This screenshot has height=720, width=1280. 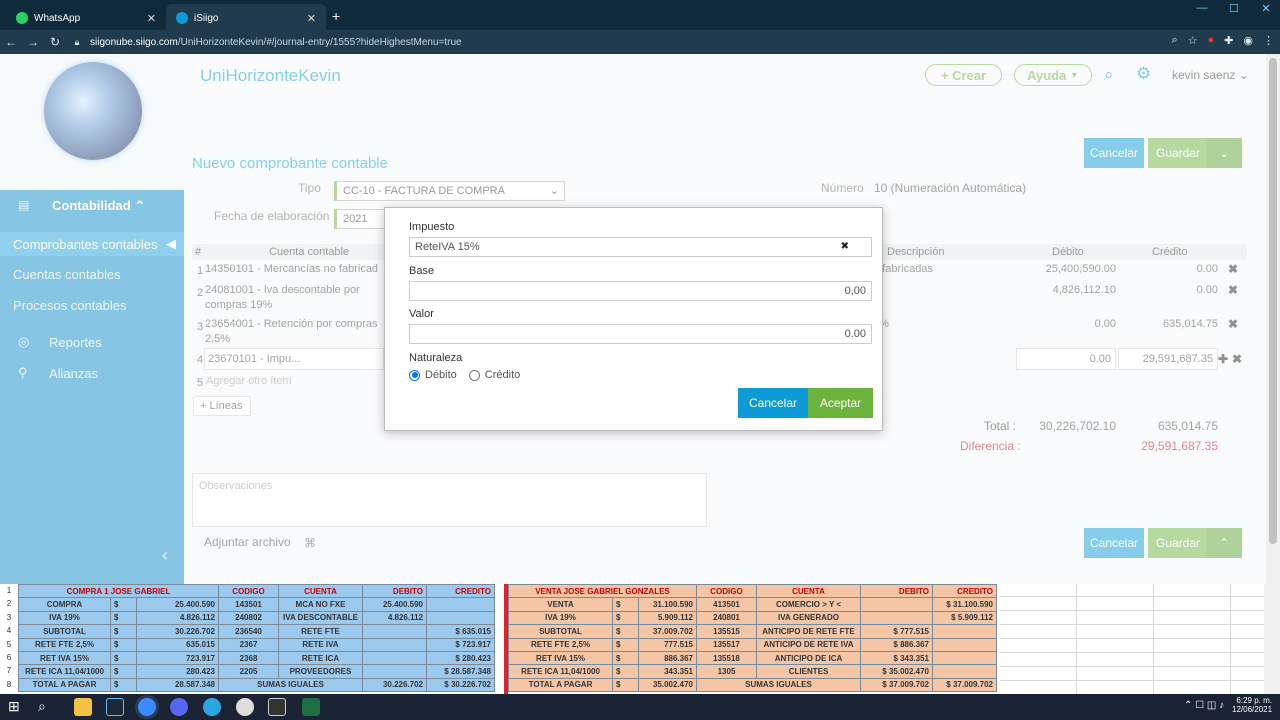 What do you see at coordinates (840, 403) in the screenshot?
I see `modal-accept-button: Aceptar` at bounding box center [840, 403].